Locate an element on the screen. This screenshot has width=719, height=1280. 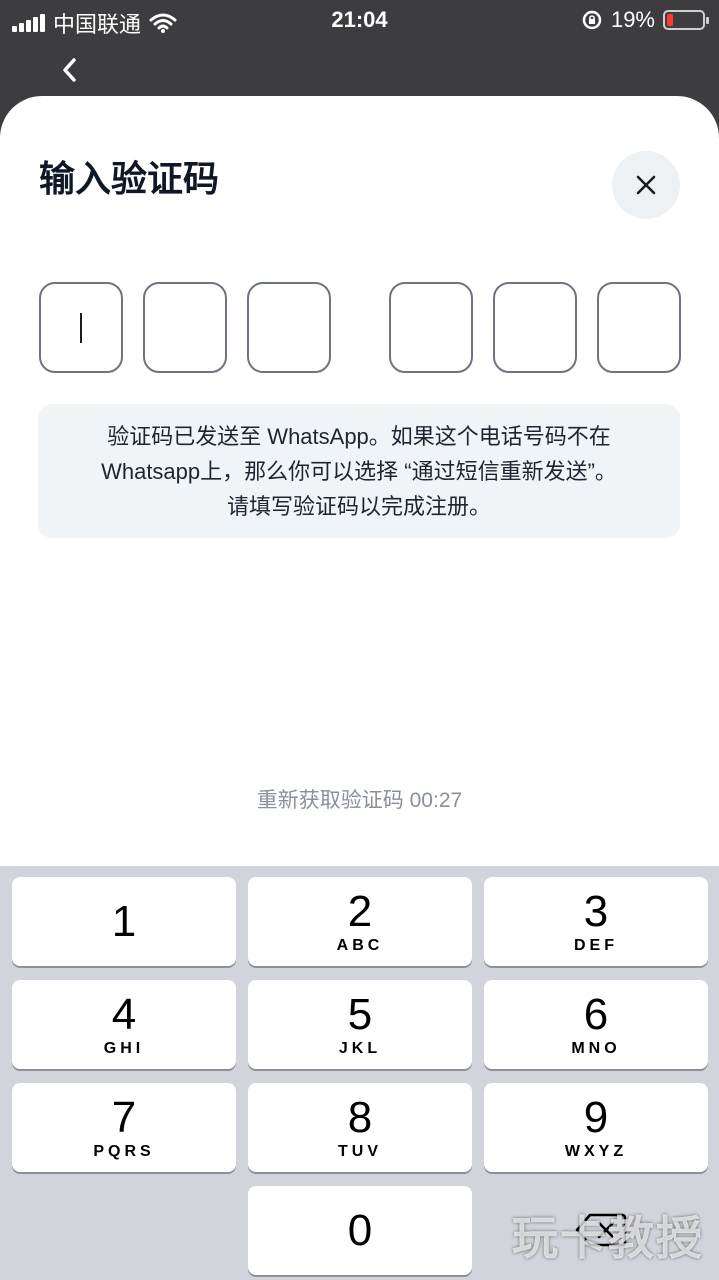
close-icon is located at coordinates (646, 185).